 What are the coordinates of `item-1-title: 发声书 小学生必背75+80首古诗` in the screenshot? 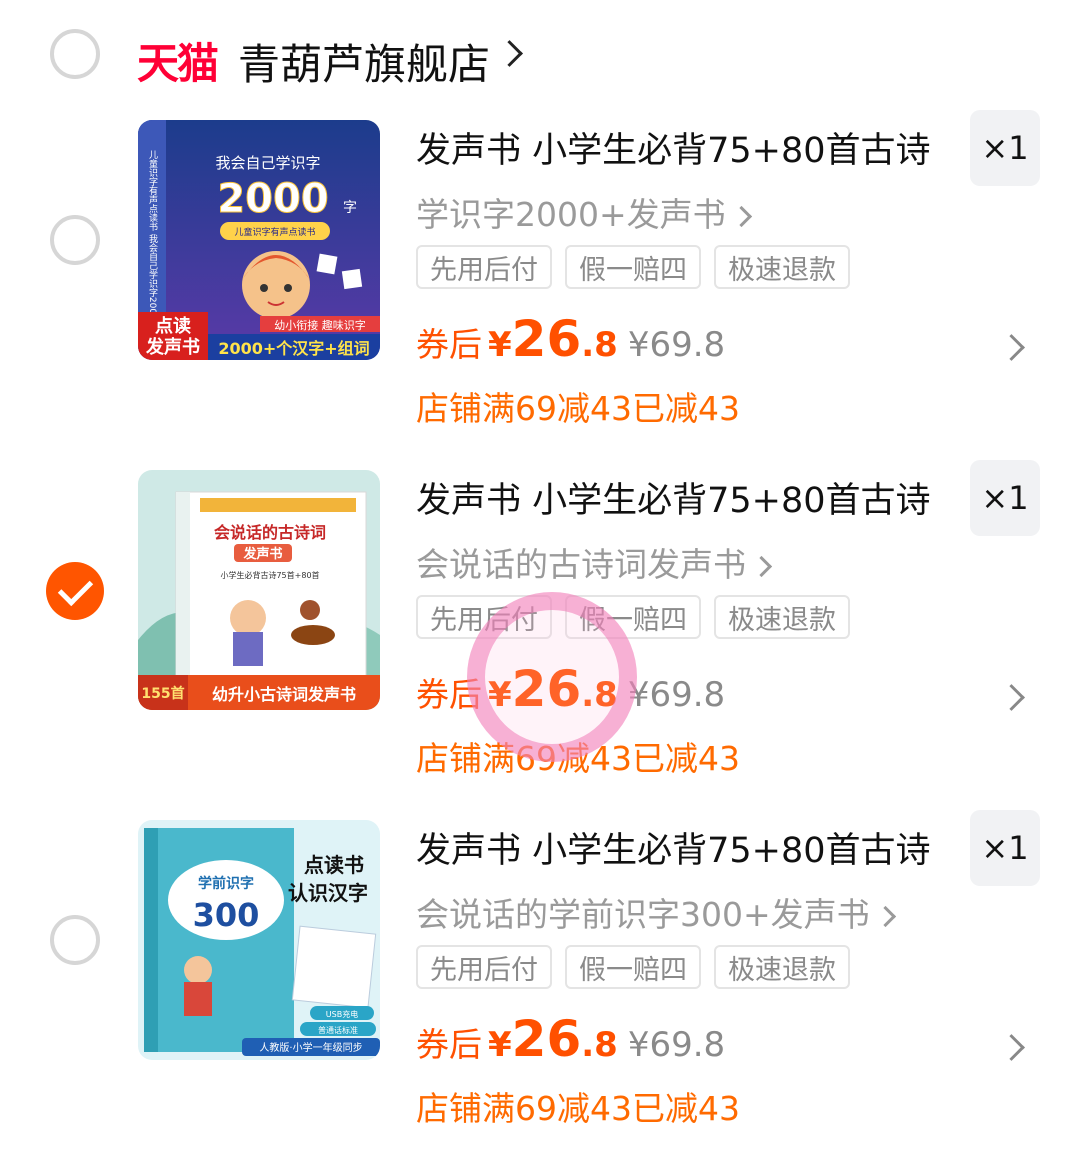 It's located at (673, 147).